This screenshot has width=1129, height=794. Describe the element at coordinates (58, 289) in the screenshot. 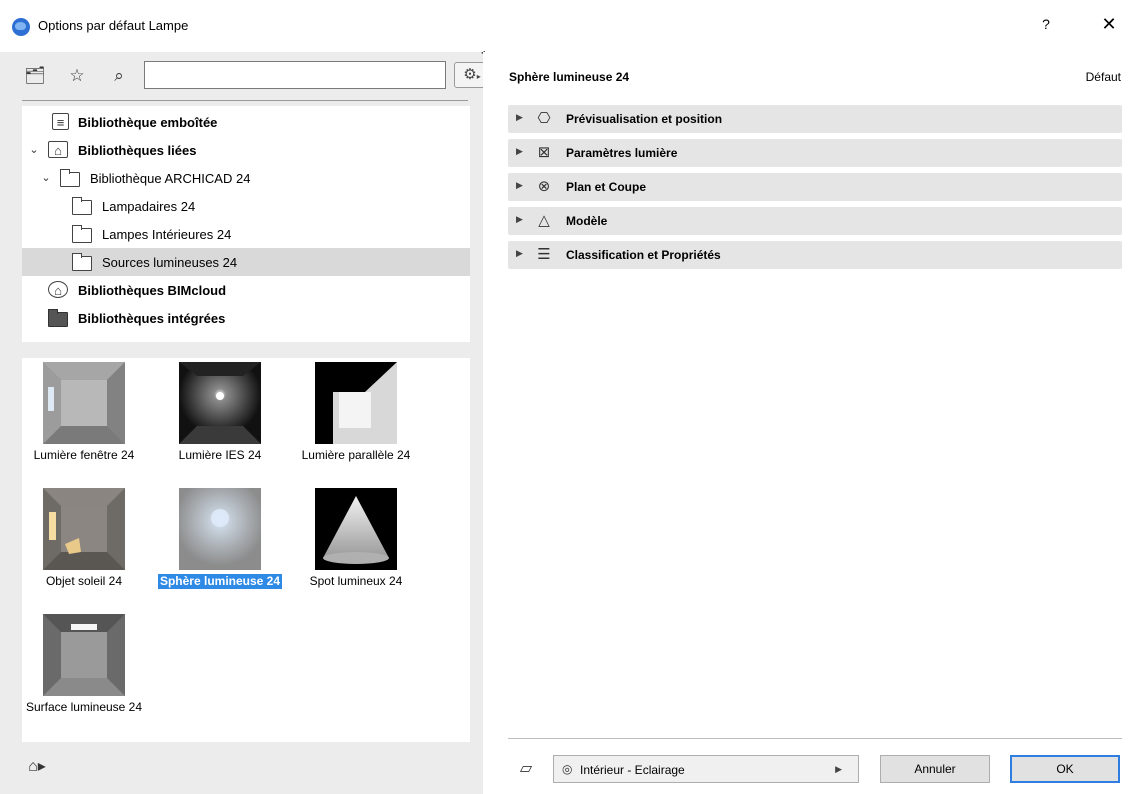

I see `bimcloud-library-icon: ⌂` at that location.